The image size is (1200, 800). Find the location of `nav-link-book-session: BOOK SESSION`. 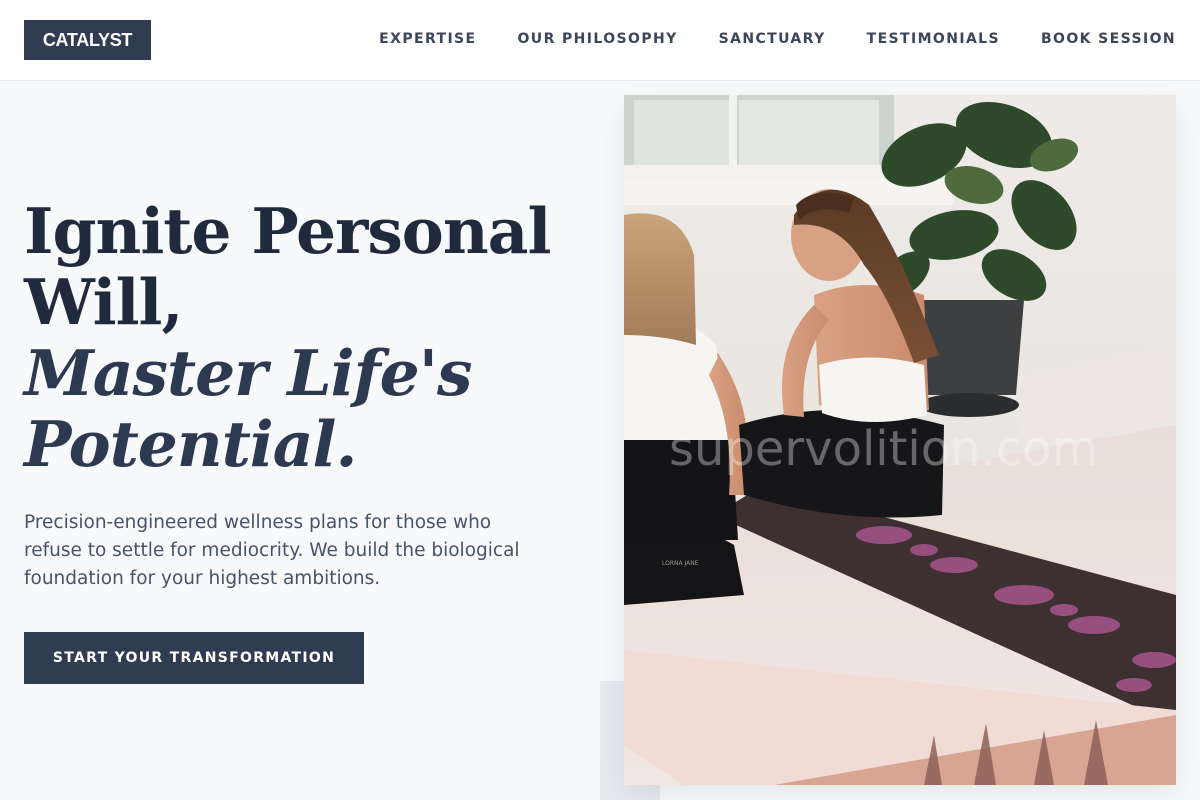

nav-link-book-session: BOOK SESSION is located at coordinates (1108, 39).